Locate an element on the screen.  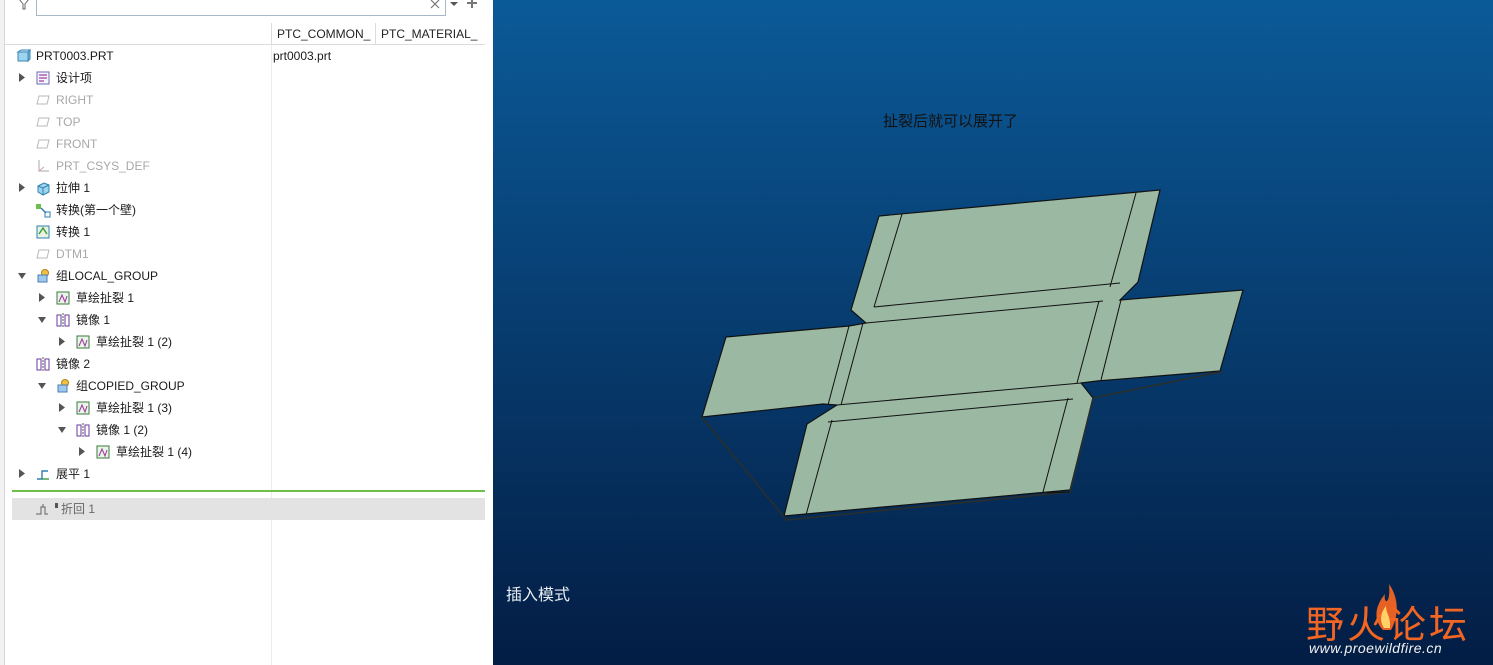
tree-item: 转换(第一个壁) is located at coordinates (245, 210).